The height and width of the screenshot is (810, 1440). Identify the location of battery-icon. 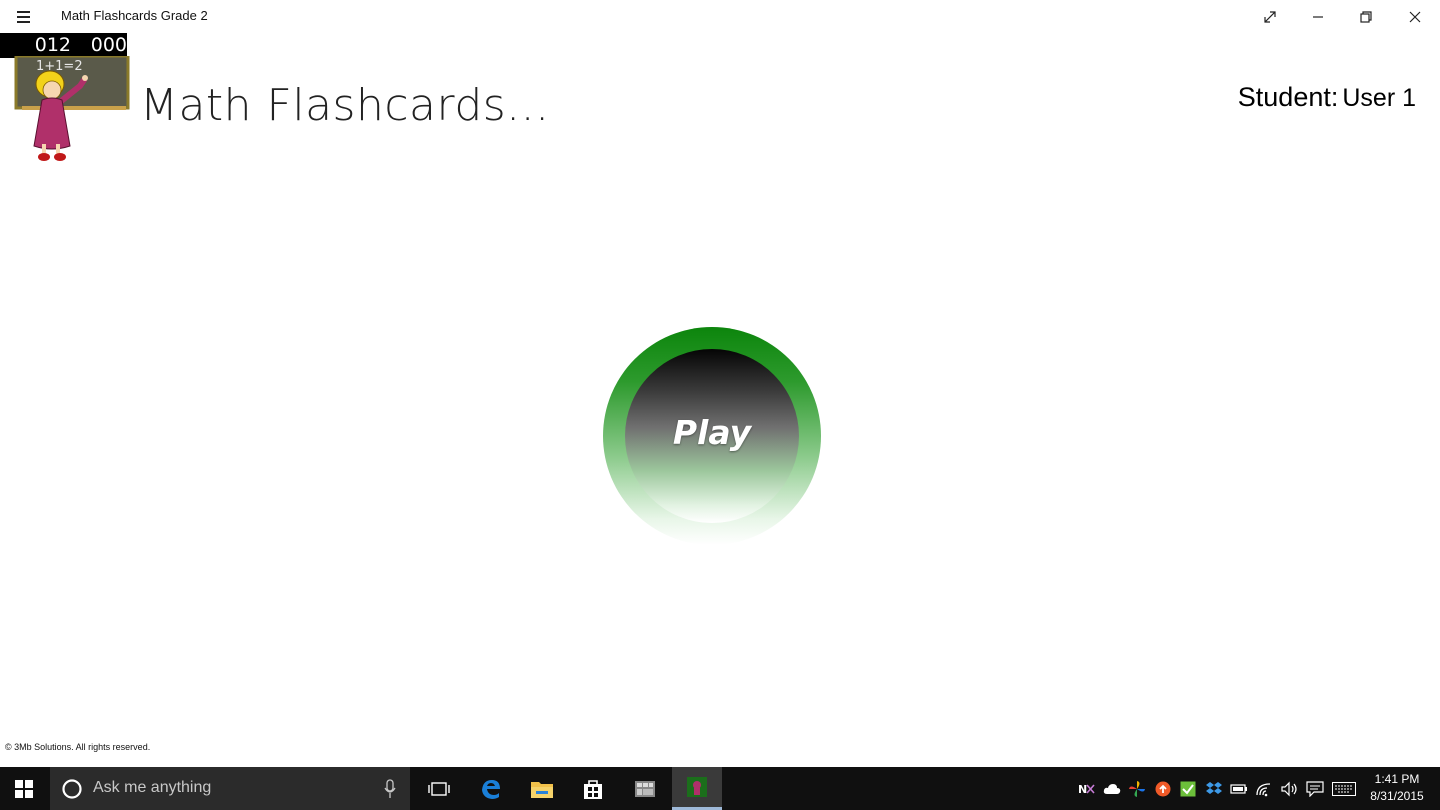
(1238, 788).